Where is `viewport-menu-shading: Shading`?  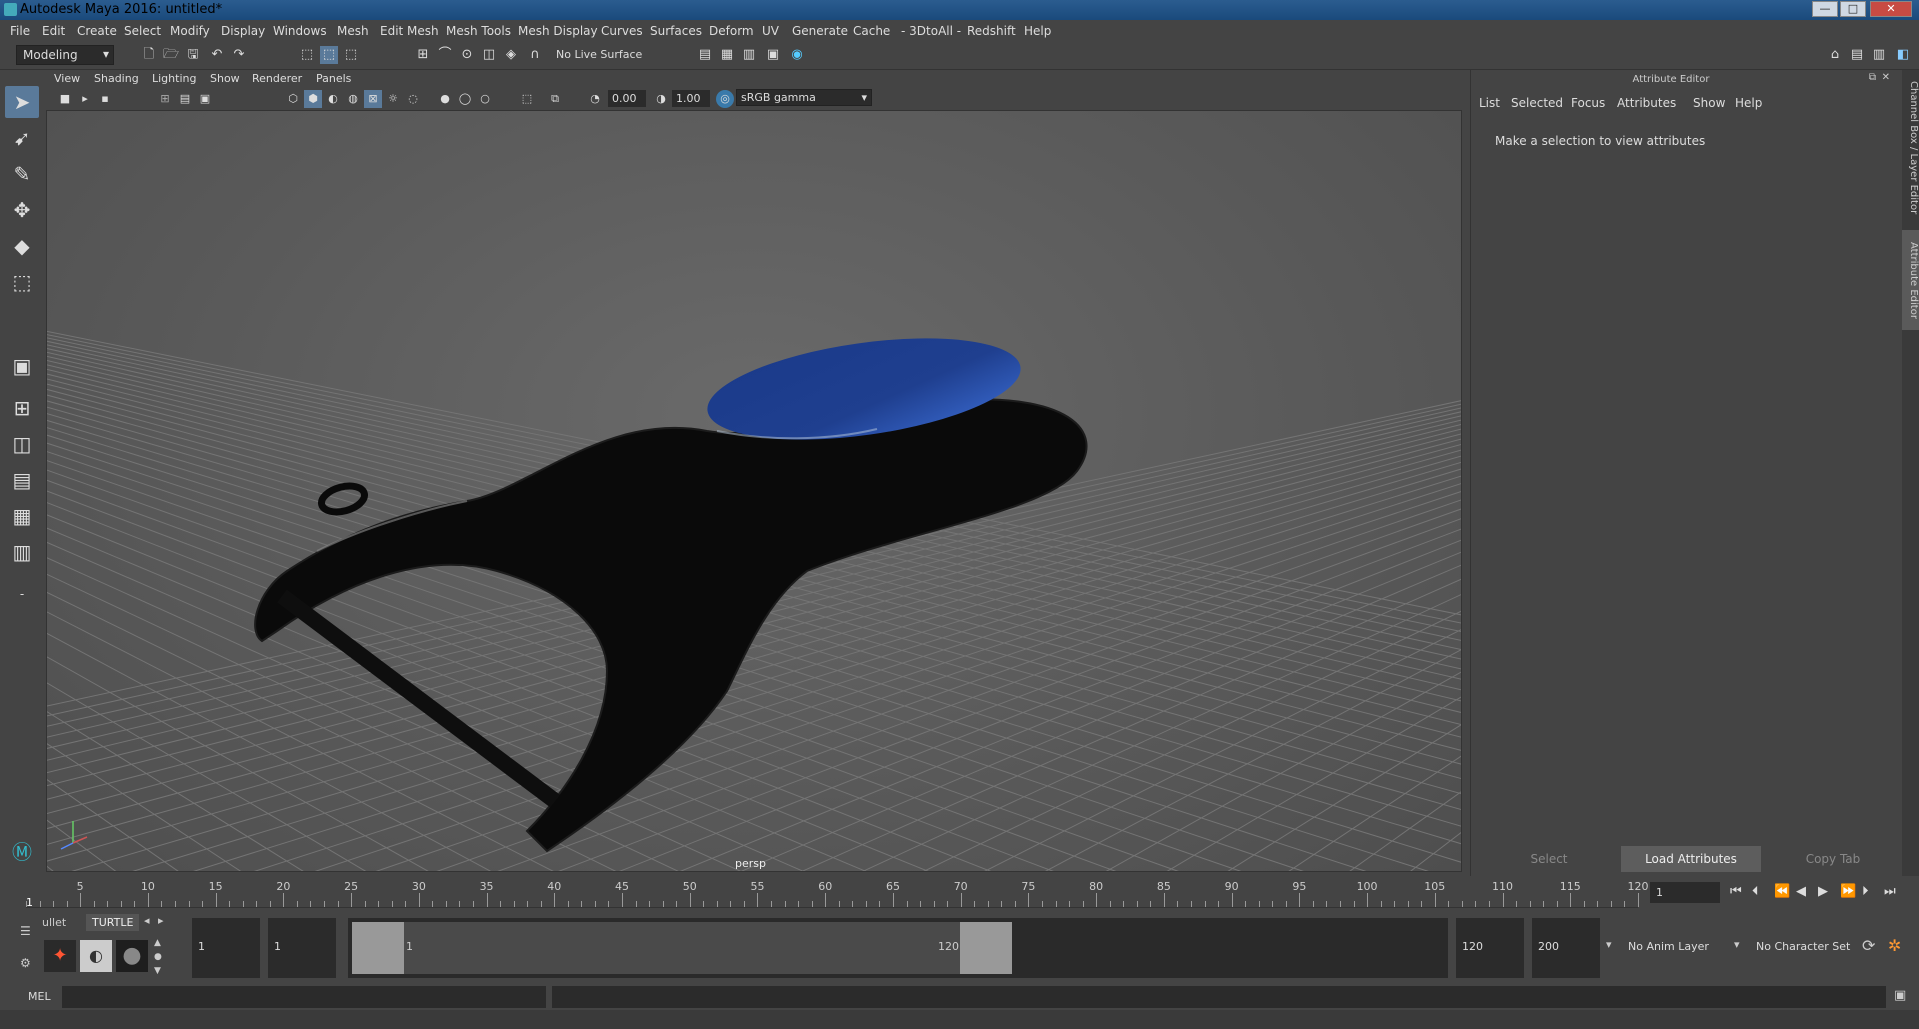
viewport-menu-shading: Shading is located at coordinates (116, 78).